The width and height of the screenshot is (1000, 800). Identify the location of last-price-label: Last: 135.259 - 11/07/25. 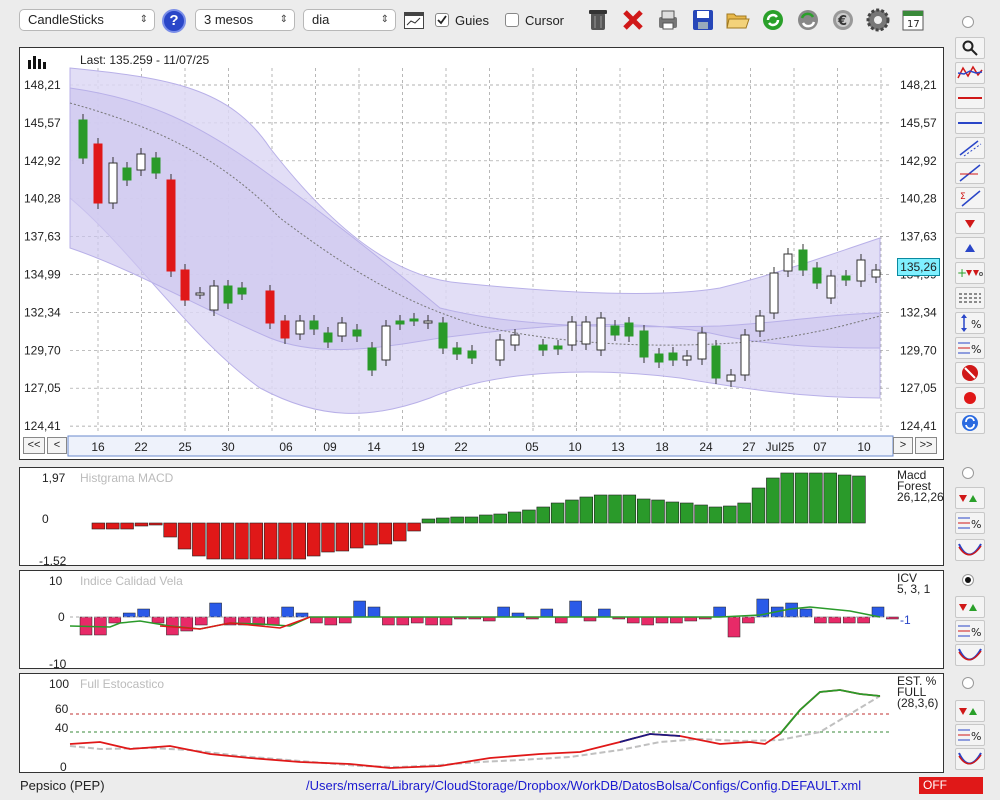
(145, 60).